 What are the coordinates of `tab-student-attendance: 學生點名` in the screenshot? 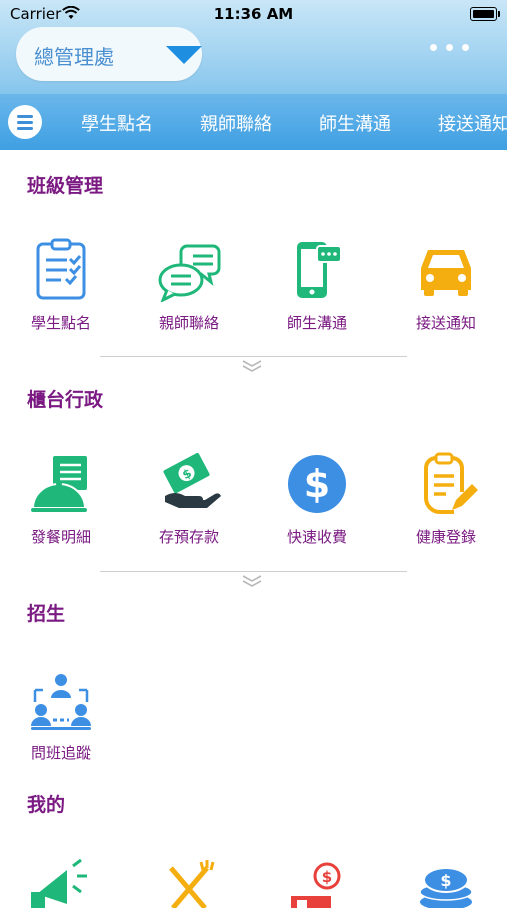 It's located at (117, 123).